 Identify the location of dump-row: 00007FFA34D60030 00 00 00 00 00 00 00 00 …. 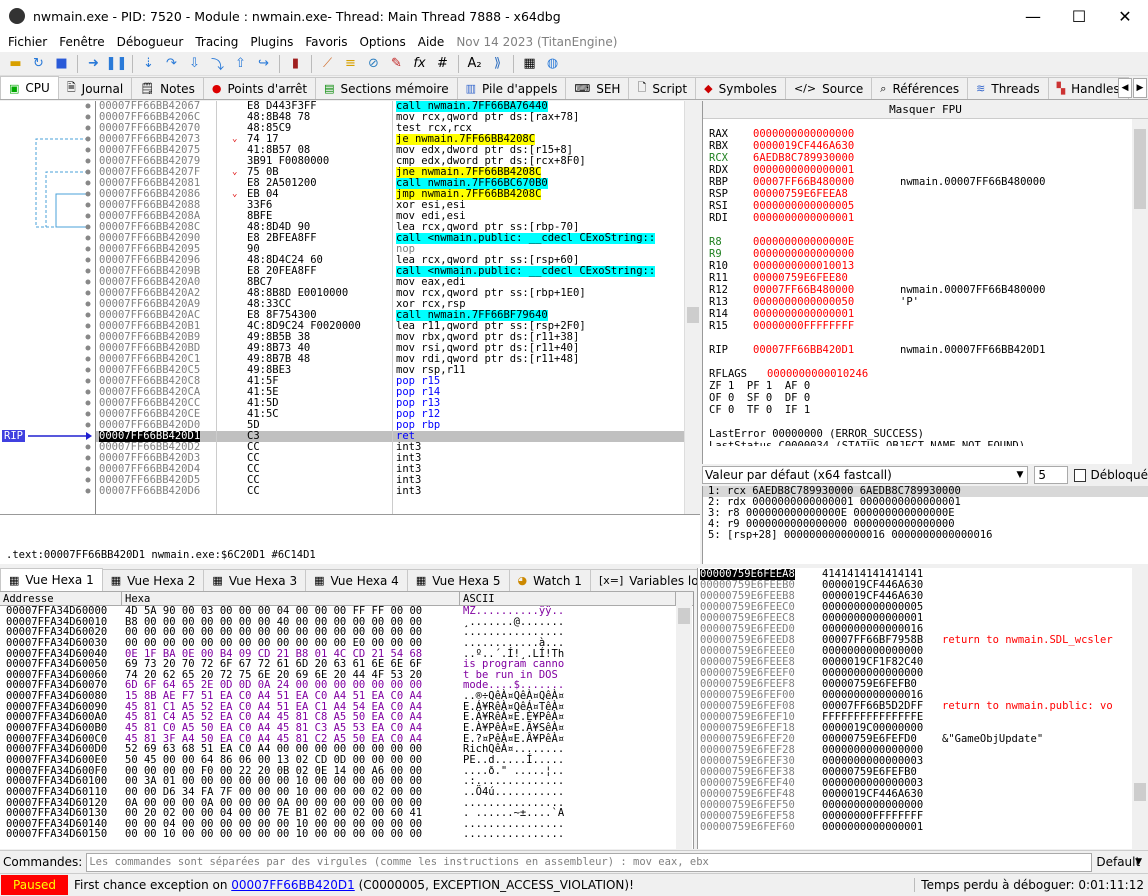
(346, 643).